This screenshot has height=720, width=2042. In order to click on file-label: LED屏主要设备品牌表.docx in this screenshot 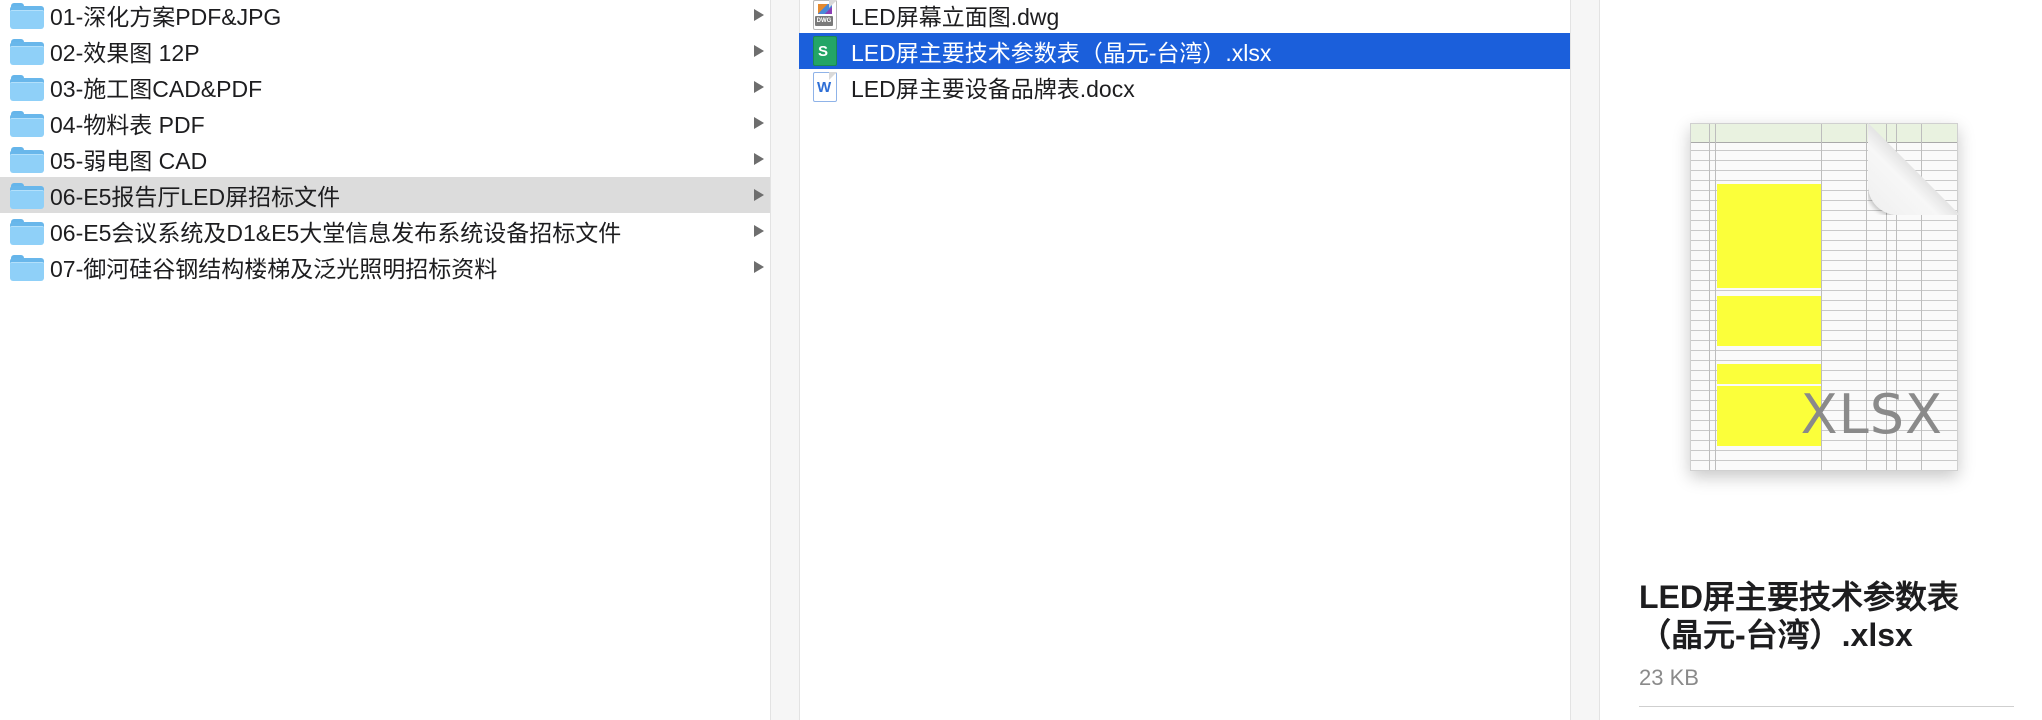, I will do `click(993, 89)`.